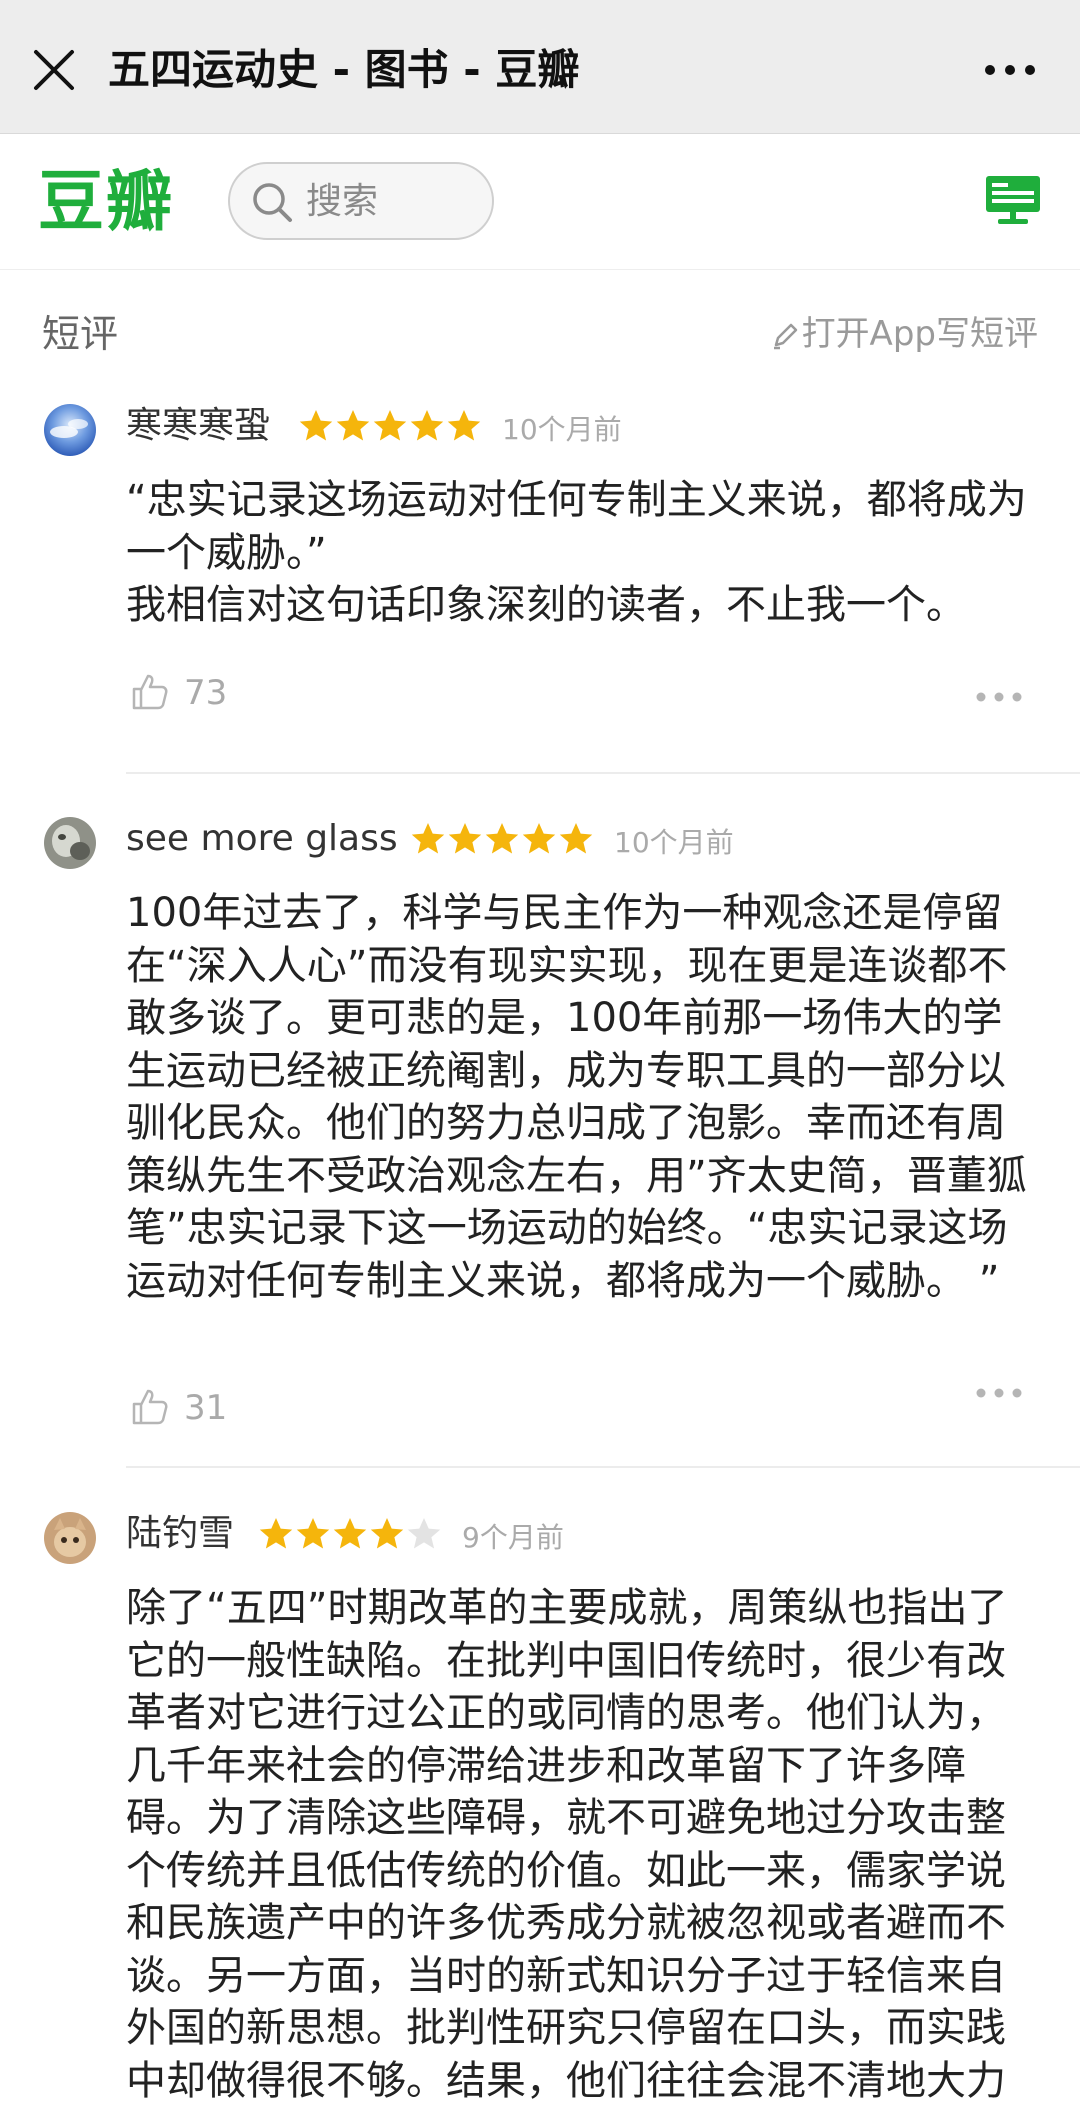  Describe the element at coordinates (513, 1537) in the screenshot. I see `review-time: 9个月前` at that location.